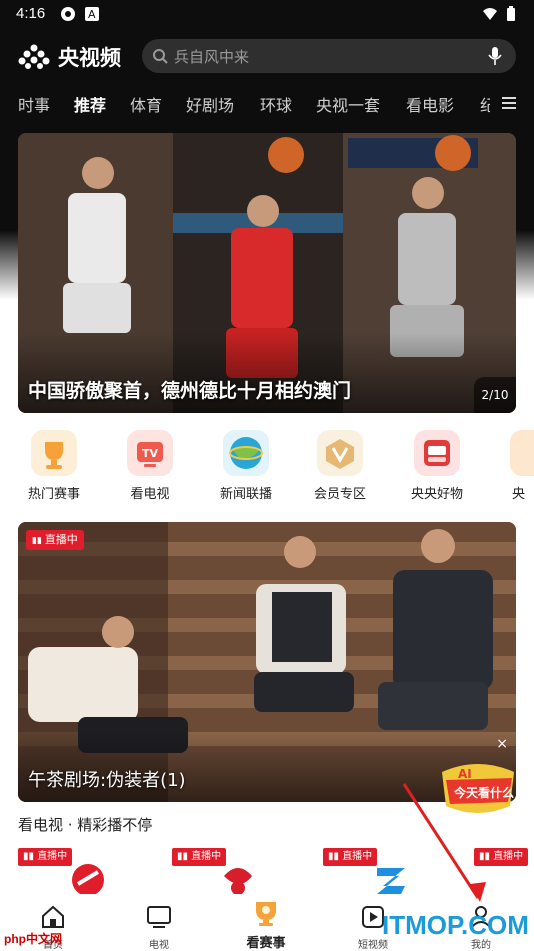 This screenshot has width=534, height=951. Describe the element at coordinates (502, 744) in the screenshot. I see `close-icon: ×` at that location.